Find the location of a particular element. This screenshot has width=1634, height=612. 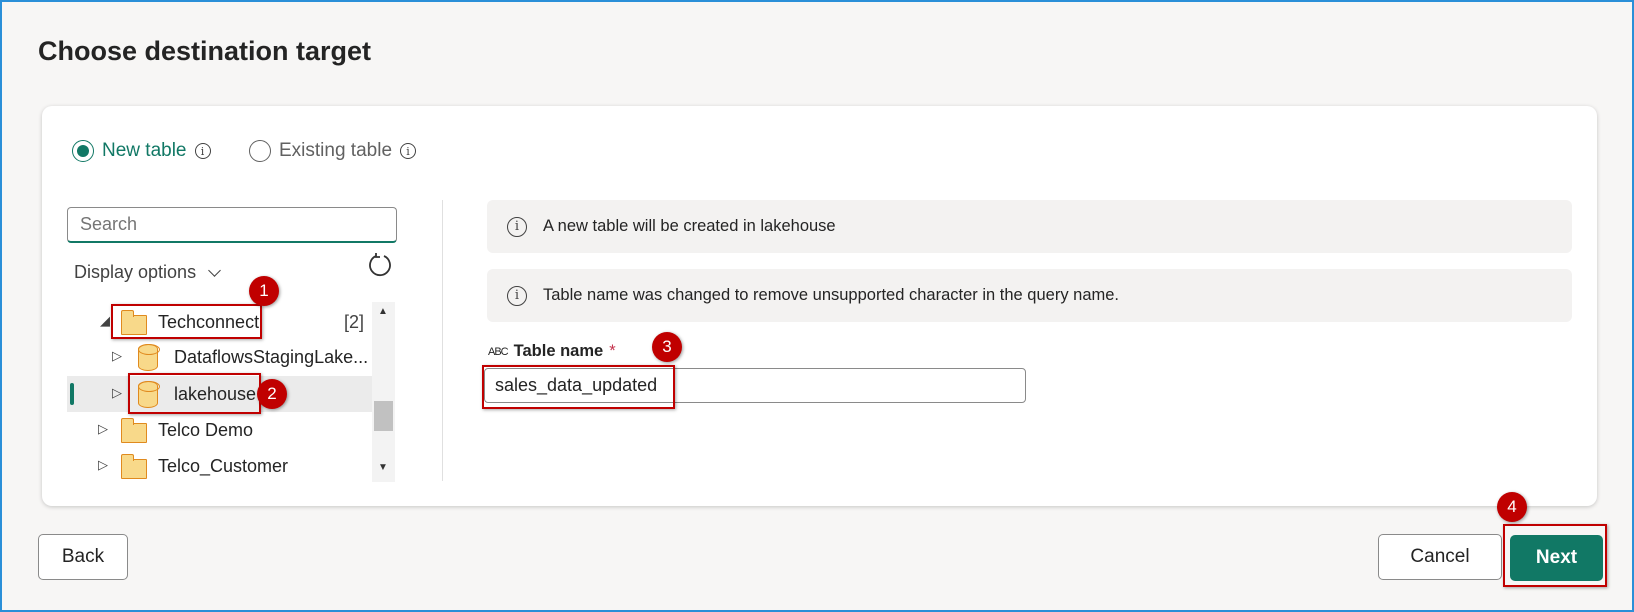

tree-item-label: lakehouse is located at coordinates (215, 394).